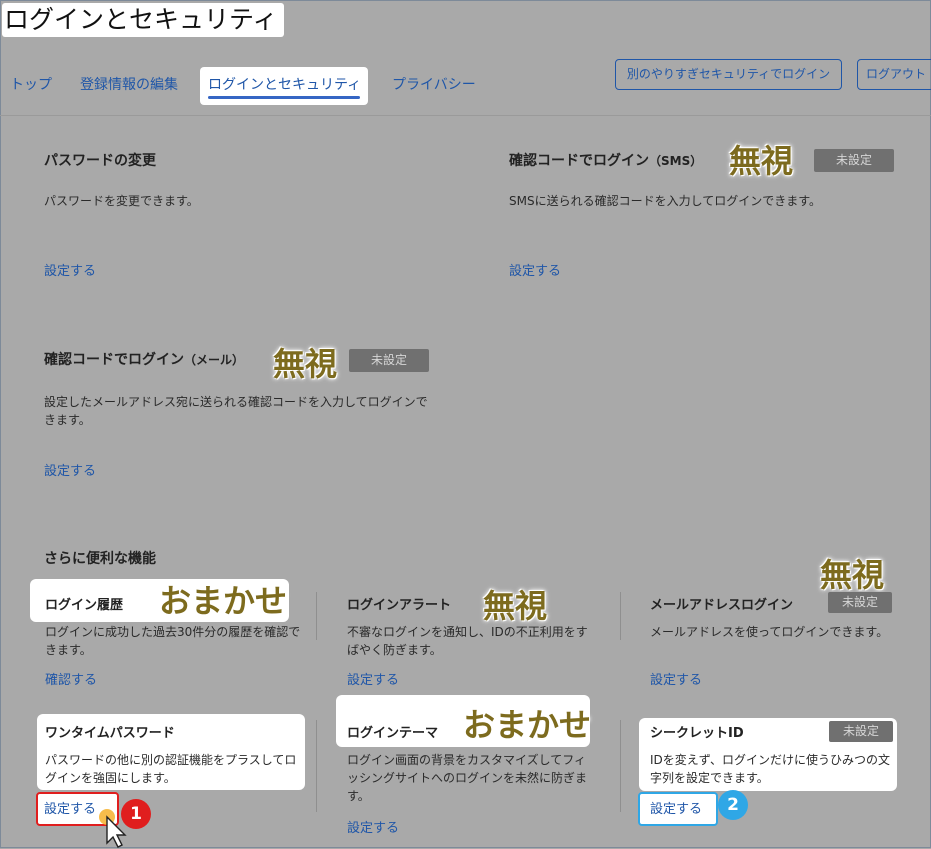 The width and height of the screenshot is (931, 849). What do you see at coordinates (214, 360) in the screenshot?
I see `mail-card-title-suffix: （メール）` at bounding box center [214, 360].